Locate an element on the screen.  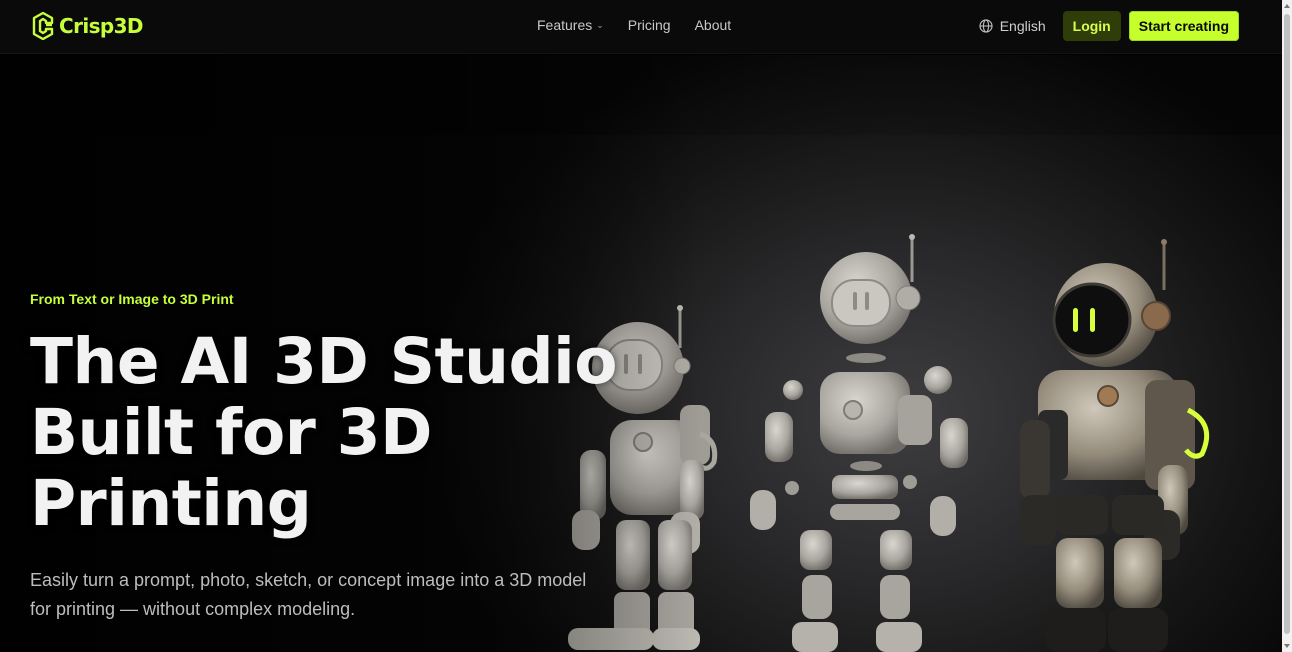
login-button: Login is located at coordinates (1091, 26).